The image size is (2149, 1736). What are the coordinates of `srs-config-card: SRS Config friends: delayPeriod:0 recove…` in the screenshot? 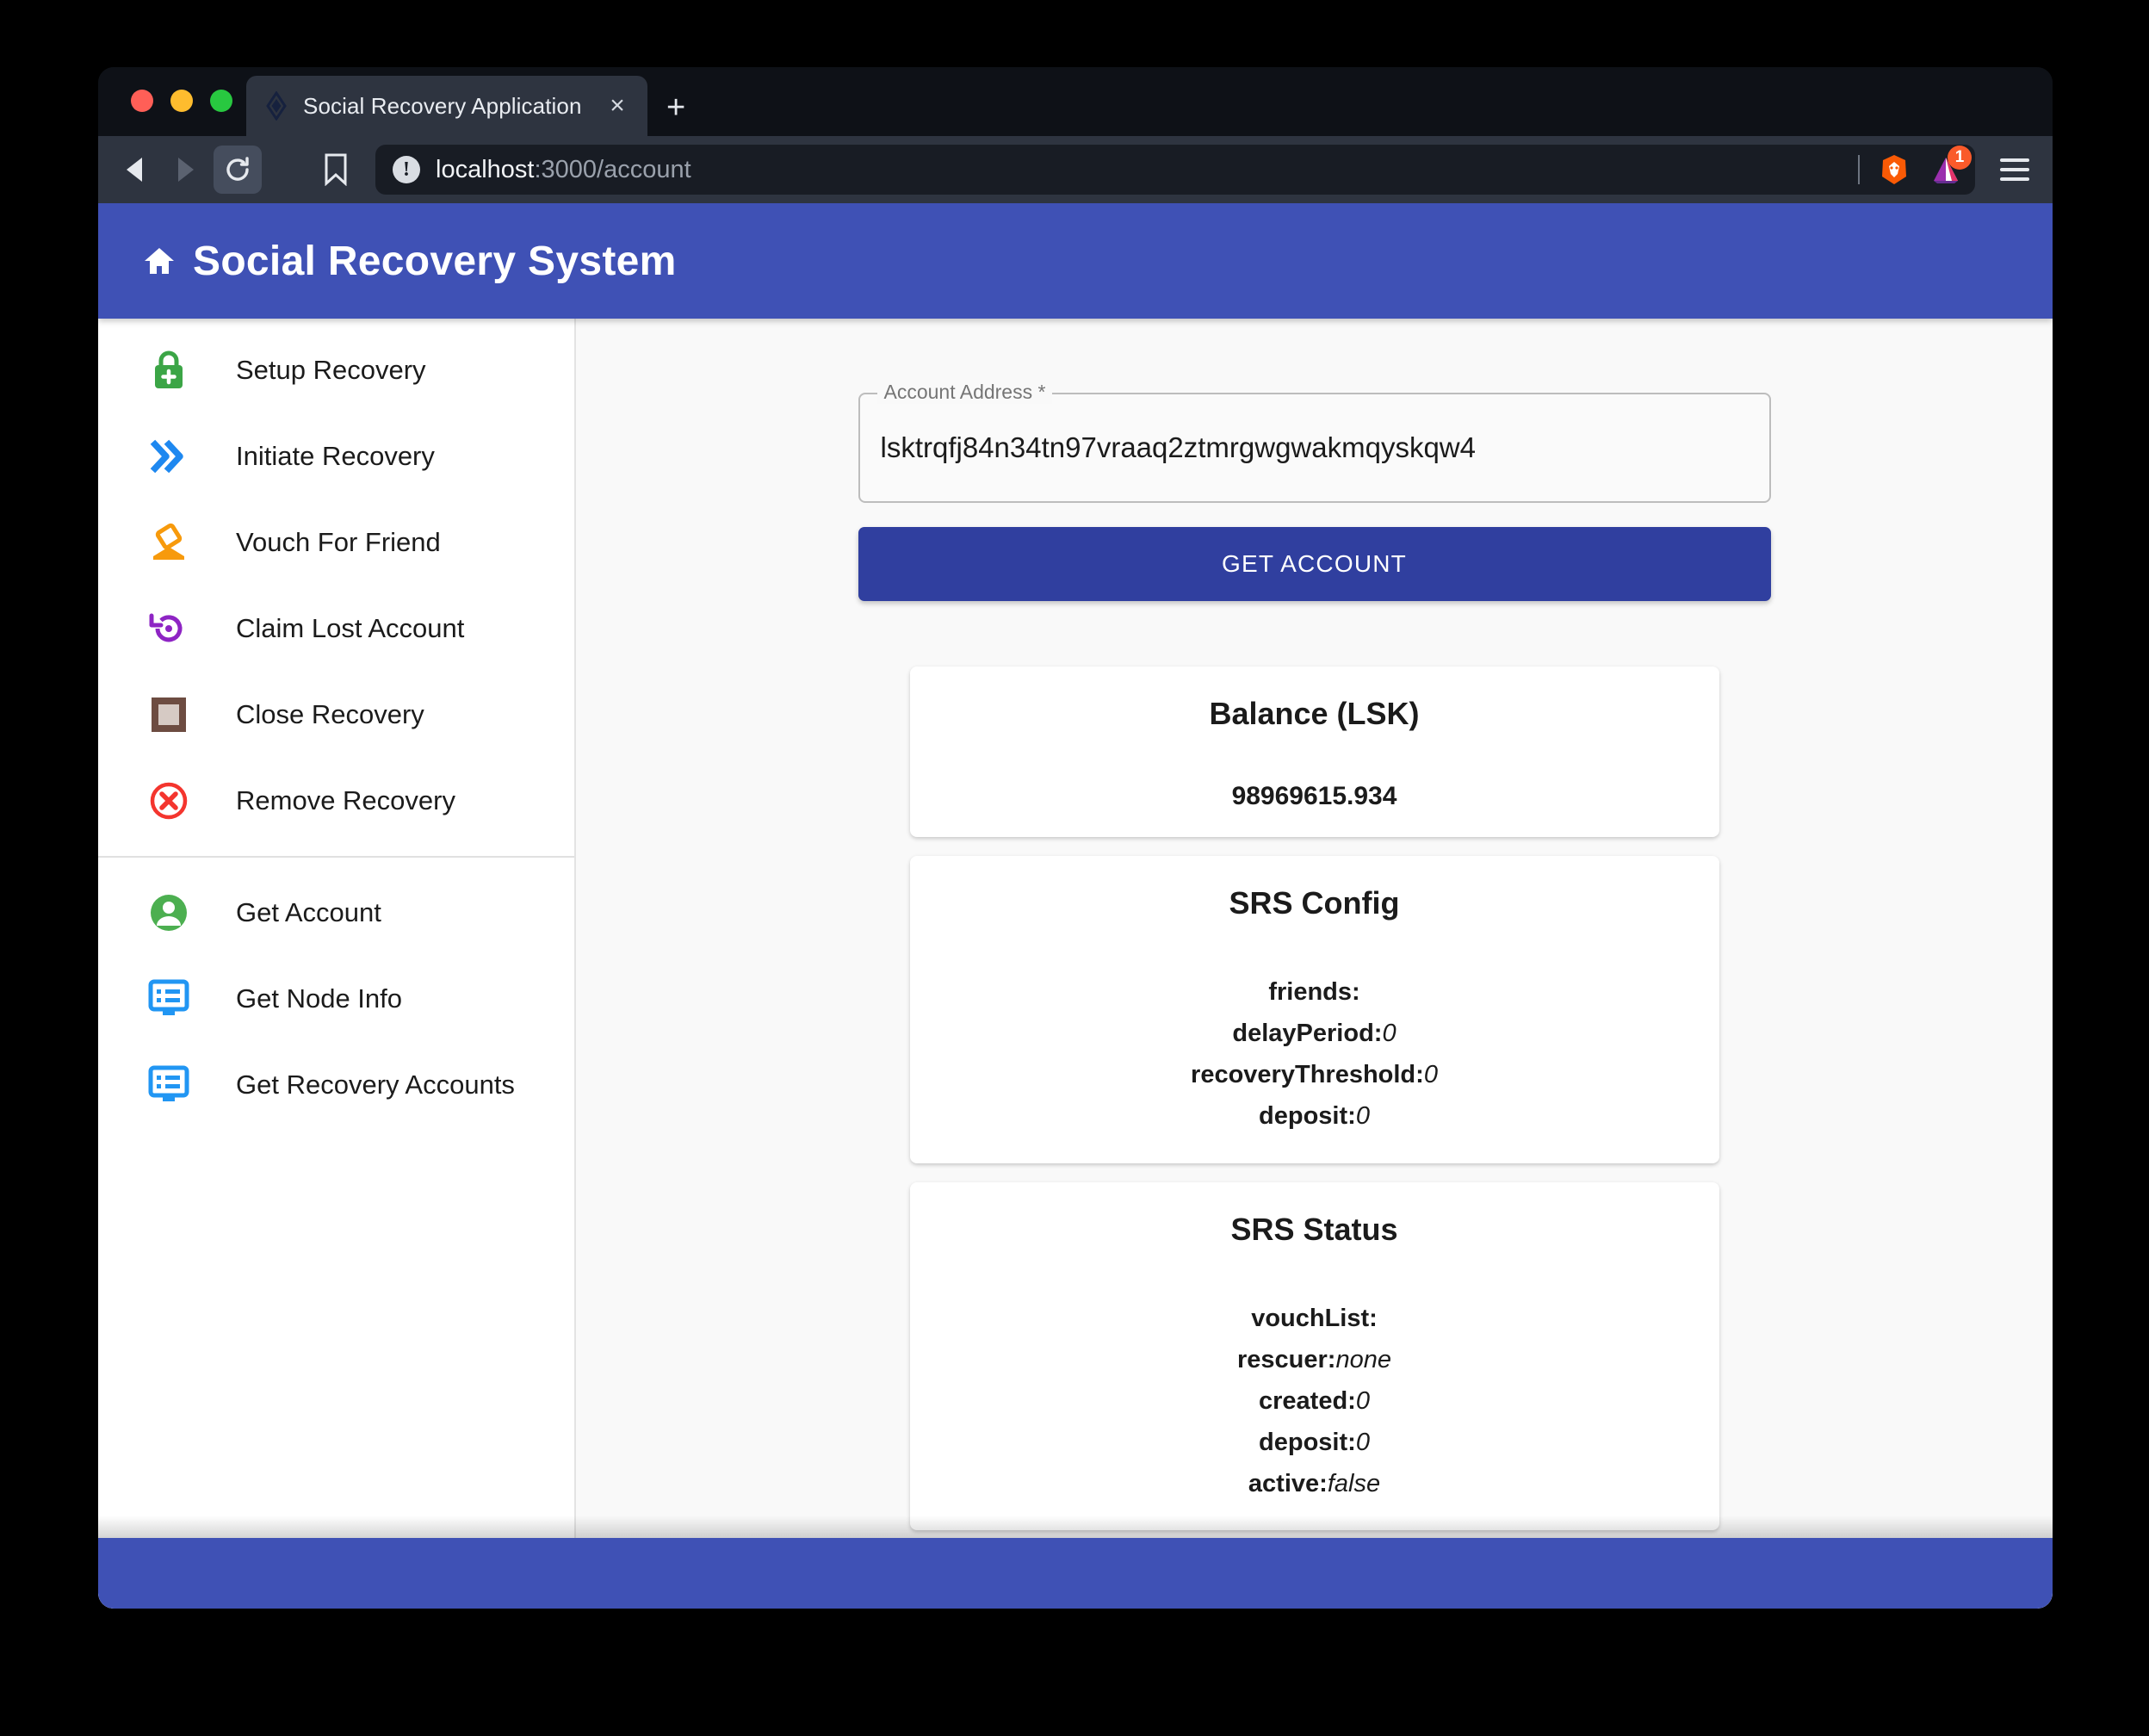 It's located at (1314, 1010).